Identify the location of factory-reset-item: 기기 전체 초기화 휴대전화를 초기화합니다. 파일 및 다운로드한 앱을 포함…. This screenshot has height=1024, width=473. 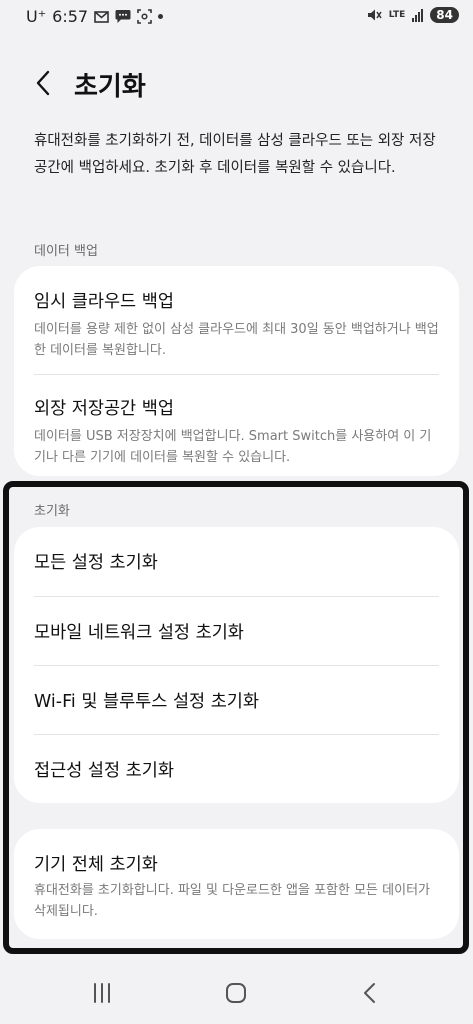
(236, 884).